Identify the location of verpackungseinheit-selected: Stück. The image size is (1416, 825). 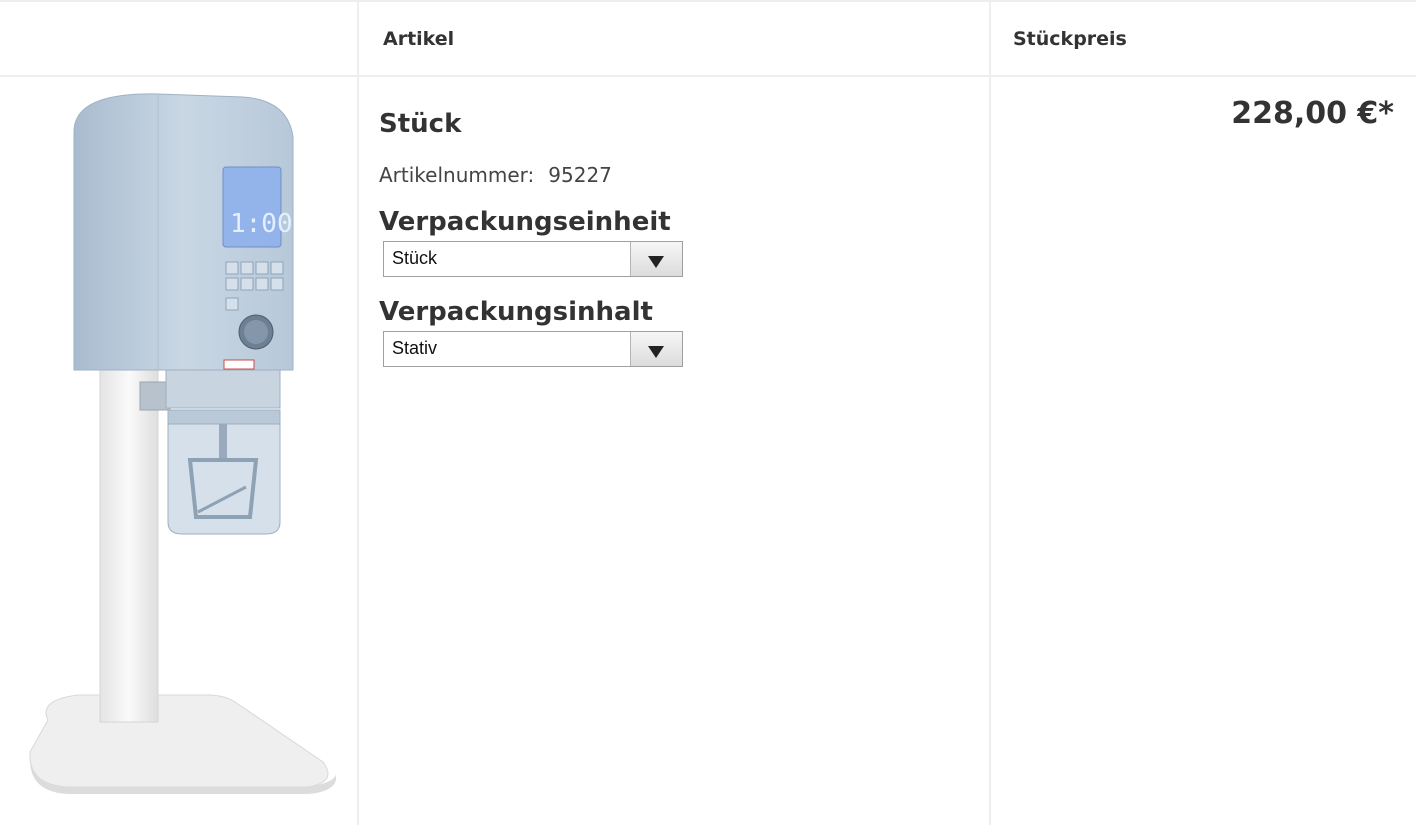
(415, 258).